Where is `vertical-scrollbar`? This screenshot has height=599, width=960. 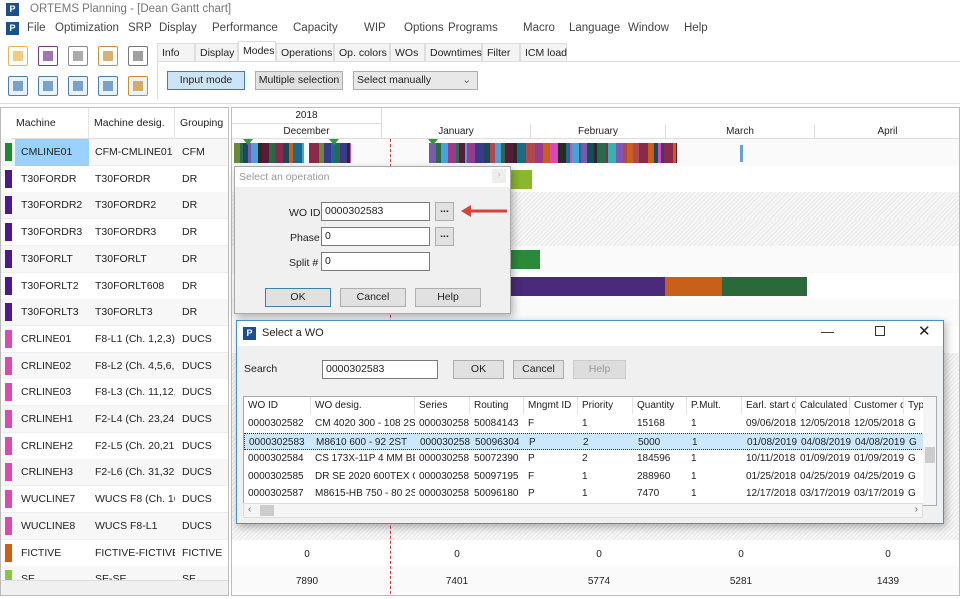
vertical-scrollbar is located at coordinates (929, 451).